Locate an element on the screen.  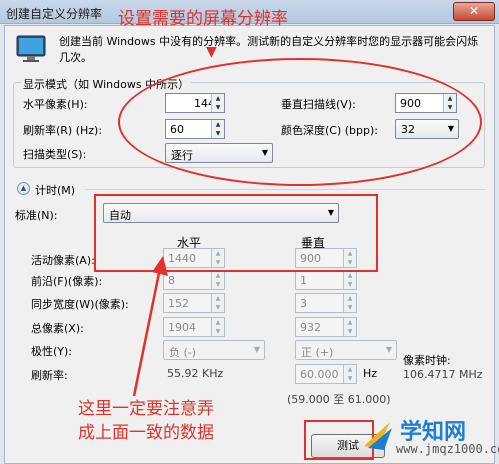
total-pixels-v: 932 ▲ ▼ is located at coordinates (326, 327).